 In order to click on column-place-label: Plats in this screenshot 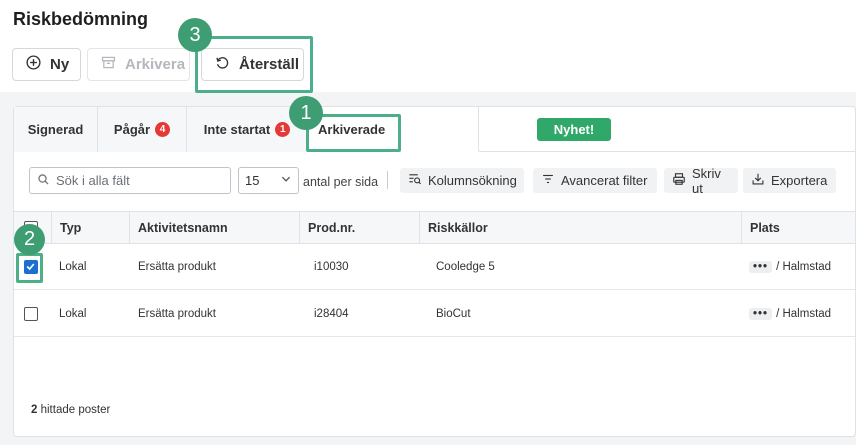, I will do `click(765, 227)`.